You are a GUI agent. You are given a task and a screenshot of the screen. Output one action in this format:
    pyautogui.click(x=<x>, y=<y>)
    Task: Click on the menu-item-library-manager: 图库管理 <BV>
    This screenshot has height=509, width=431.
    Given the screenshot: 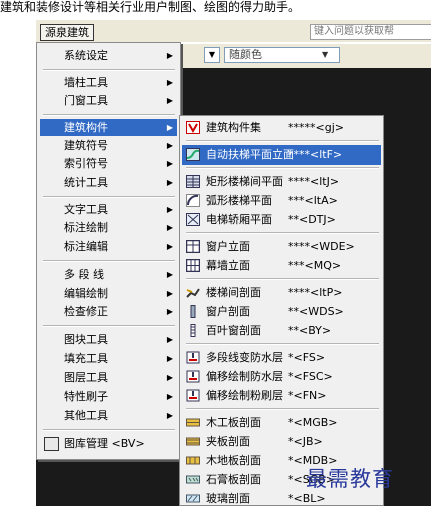 What is the action you would take?
    pyautogui.click(x=108, y=443)
    